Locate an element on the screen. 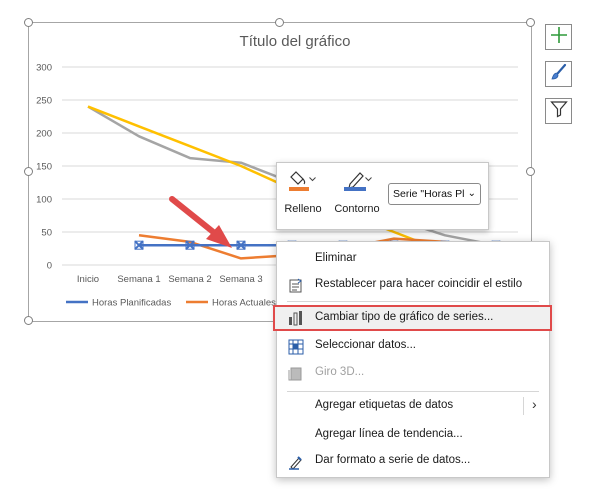  menu-item-add-data-labels: Agregar etiquetas de datos › is located at coordinates (413, 407).